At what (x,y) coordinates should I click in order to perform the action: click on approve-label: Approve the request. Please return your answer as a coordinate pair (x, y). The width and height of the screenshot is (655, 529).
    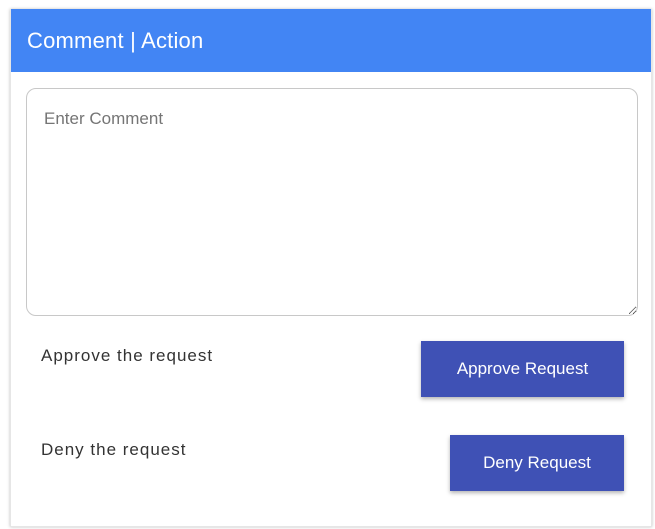
    Looking at the image, I should click on (127, 355).